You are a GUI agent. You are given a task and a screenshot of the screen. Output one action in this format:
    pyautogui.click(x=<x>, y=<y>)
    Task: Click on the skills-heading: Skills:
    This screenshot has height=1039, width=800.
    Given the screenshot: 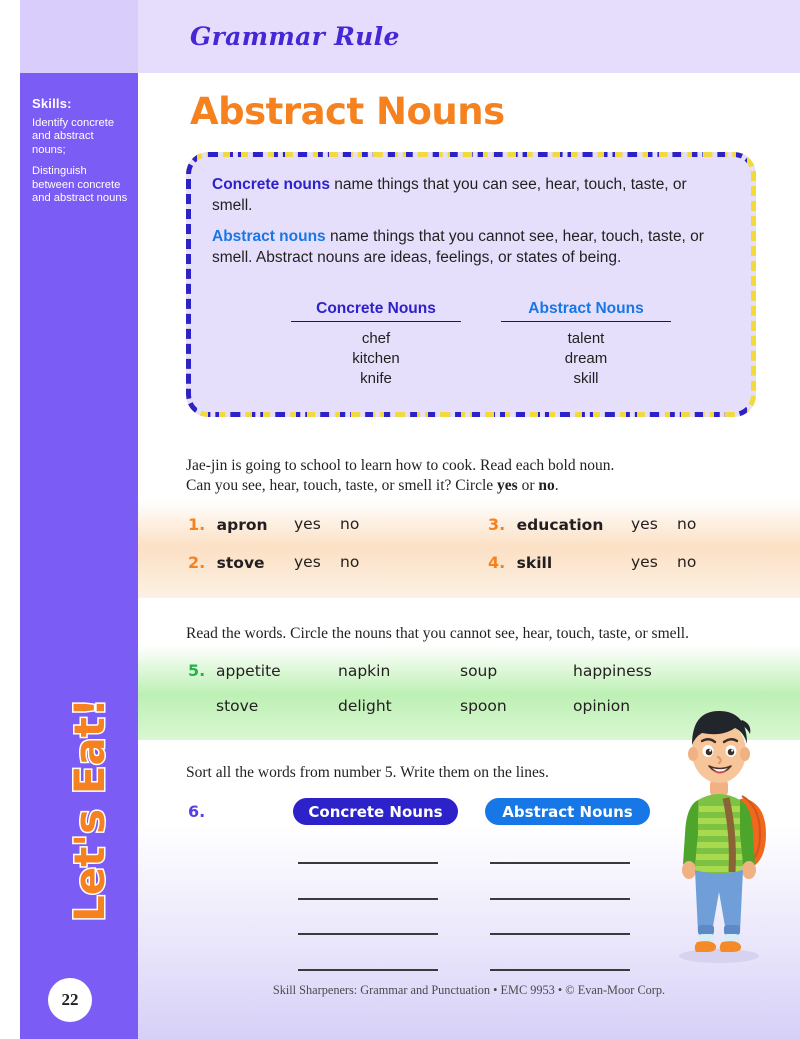 What is the action you would take?
    pyautogui.click(x=52, y=103)
    